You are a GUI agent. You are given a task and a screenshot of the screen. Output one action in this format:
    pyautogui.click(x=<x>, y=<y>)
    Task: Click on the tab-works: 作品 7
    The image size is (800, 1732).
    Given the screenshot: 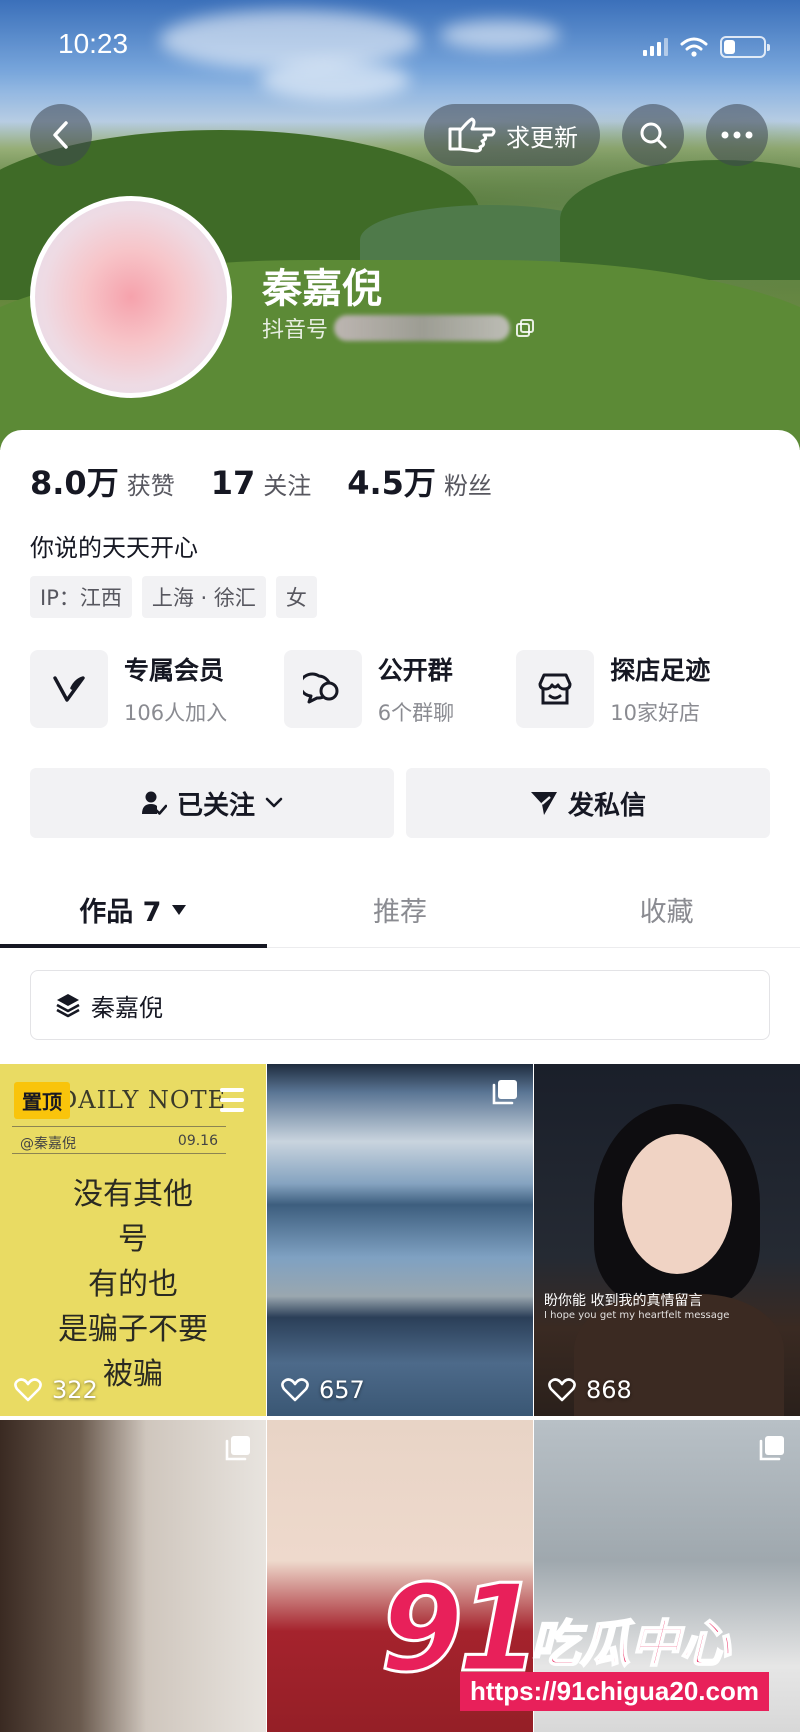 What is the action you would take?
    pyautogui.click(x=133, y=910)
    